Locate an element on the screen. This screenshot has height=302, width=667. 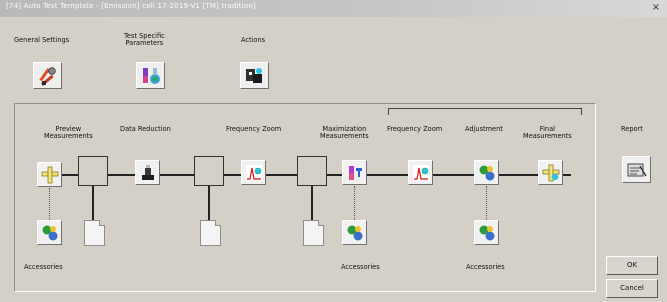
maximization-accessories-button is located at coordinates (354, 232).